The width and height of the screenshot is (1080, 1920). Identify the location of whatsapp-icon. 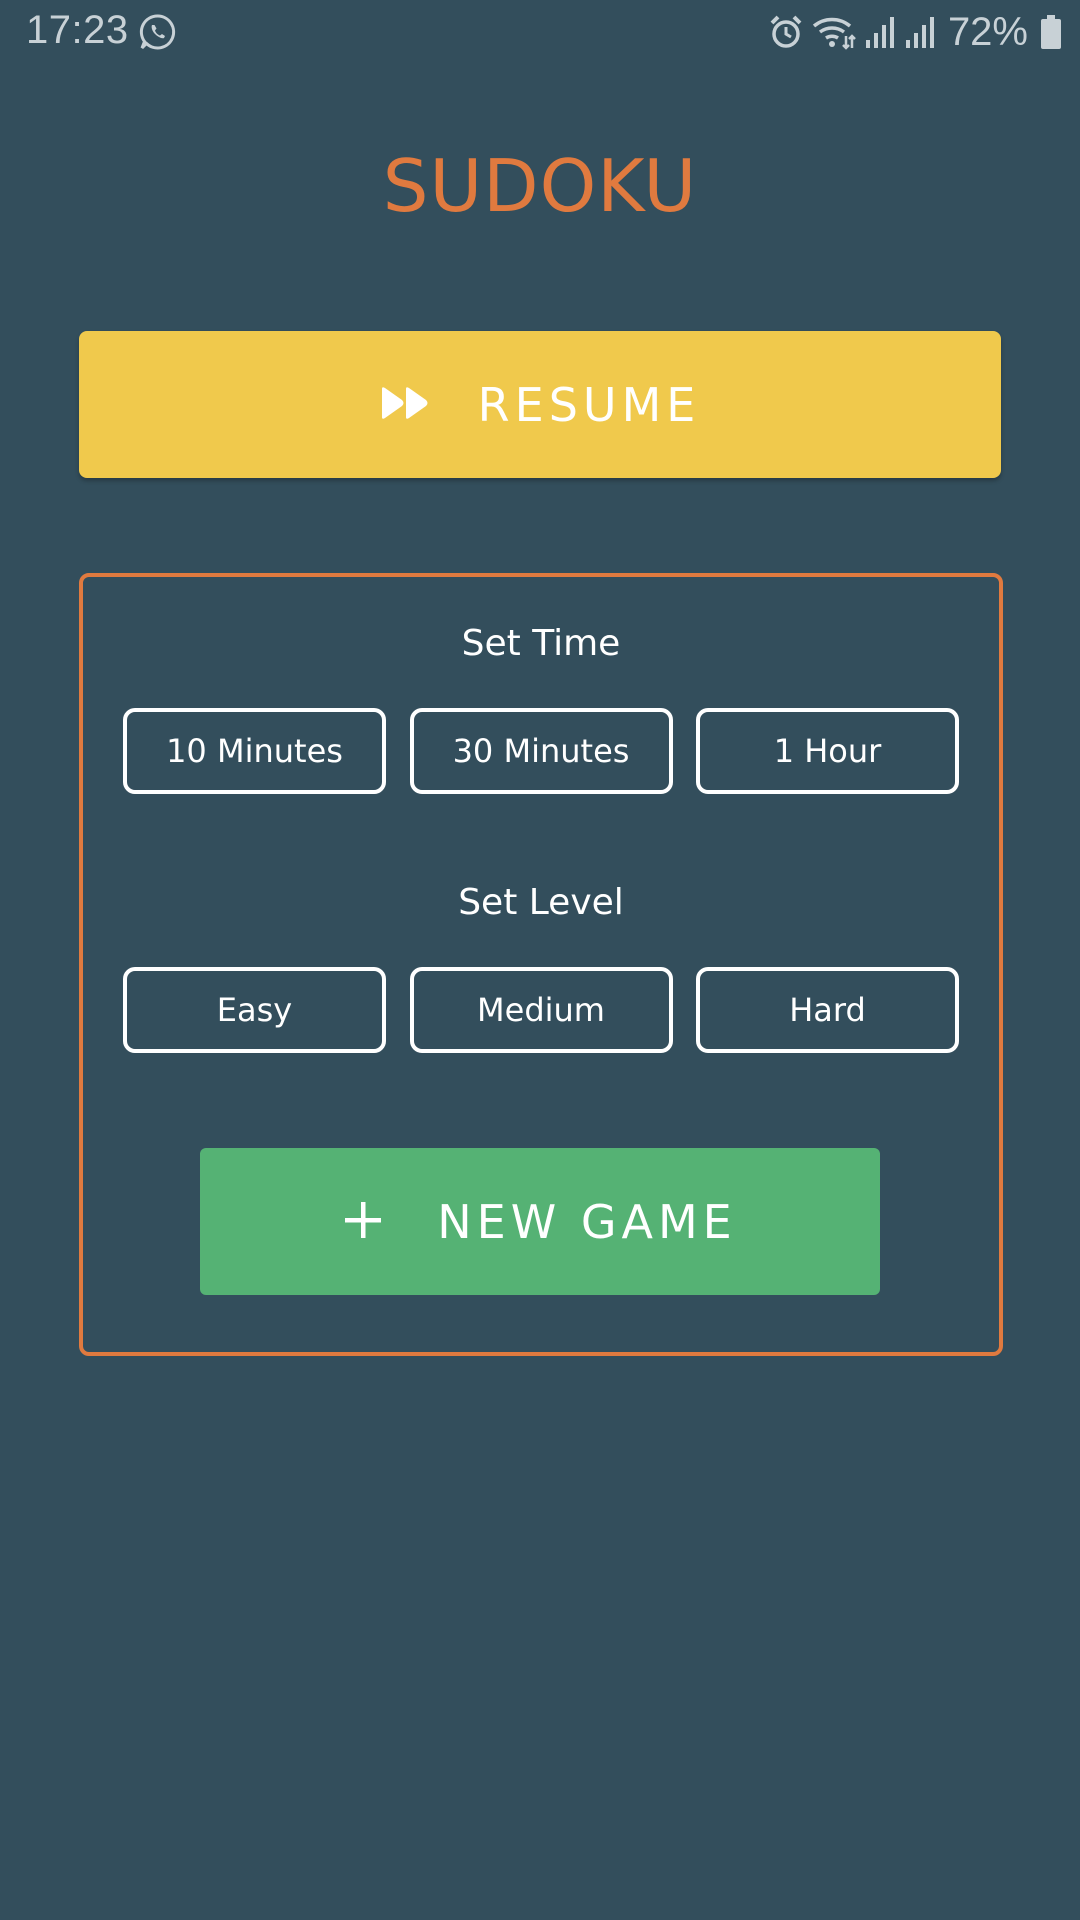
(158, 32).